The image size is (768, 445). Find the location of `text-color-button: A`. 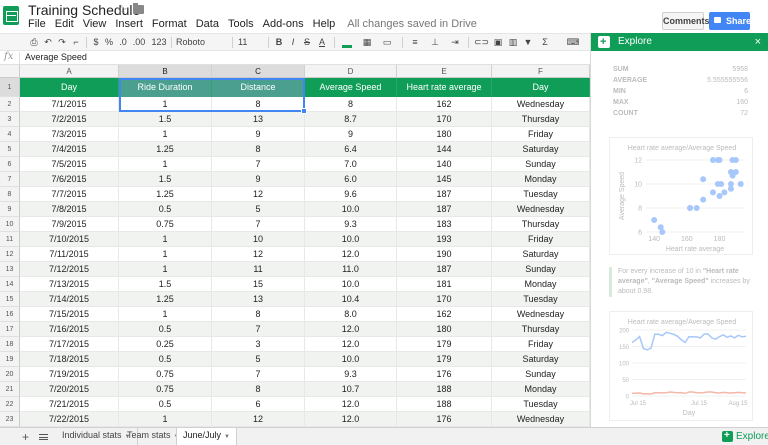

text-color-button: A is located at coordinates (322, 42).